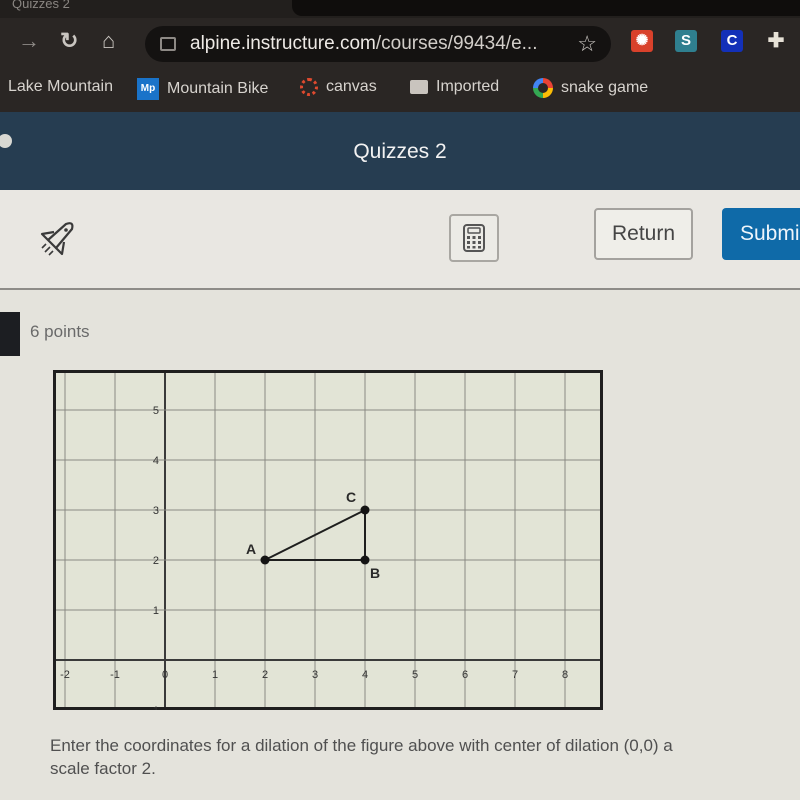 Image resolution: width=800 pixels, height=800 pixels. Describe the element at coordinates (400, 240) in the screenshot. I see `quiz-toolbar: Return Submi` at that location.